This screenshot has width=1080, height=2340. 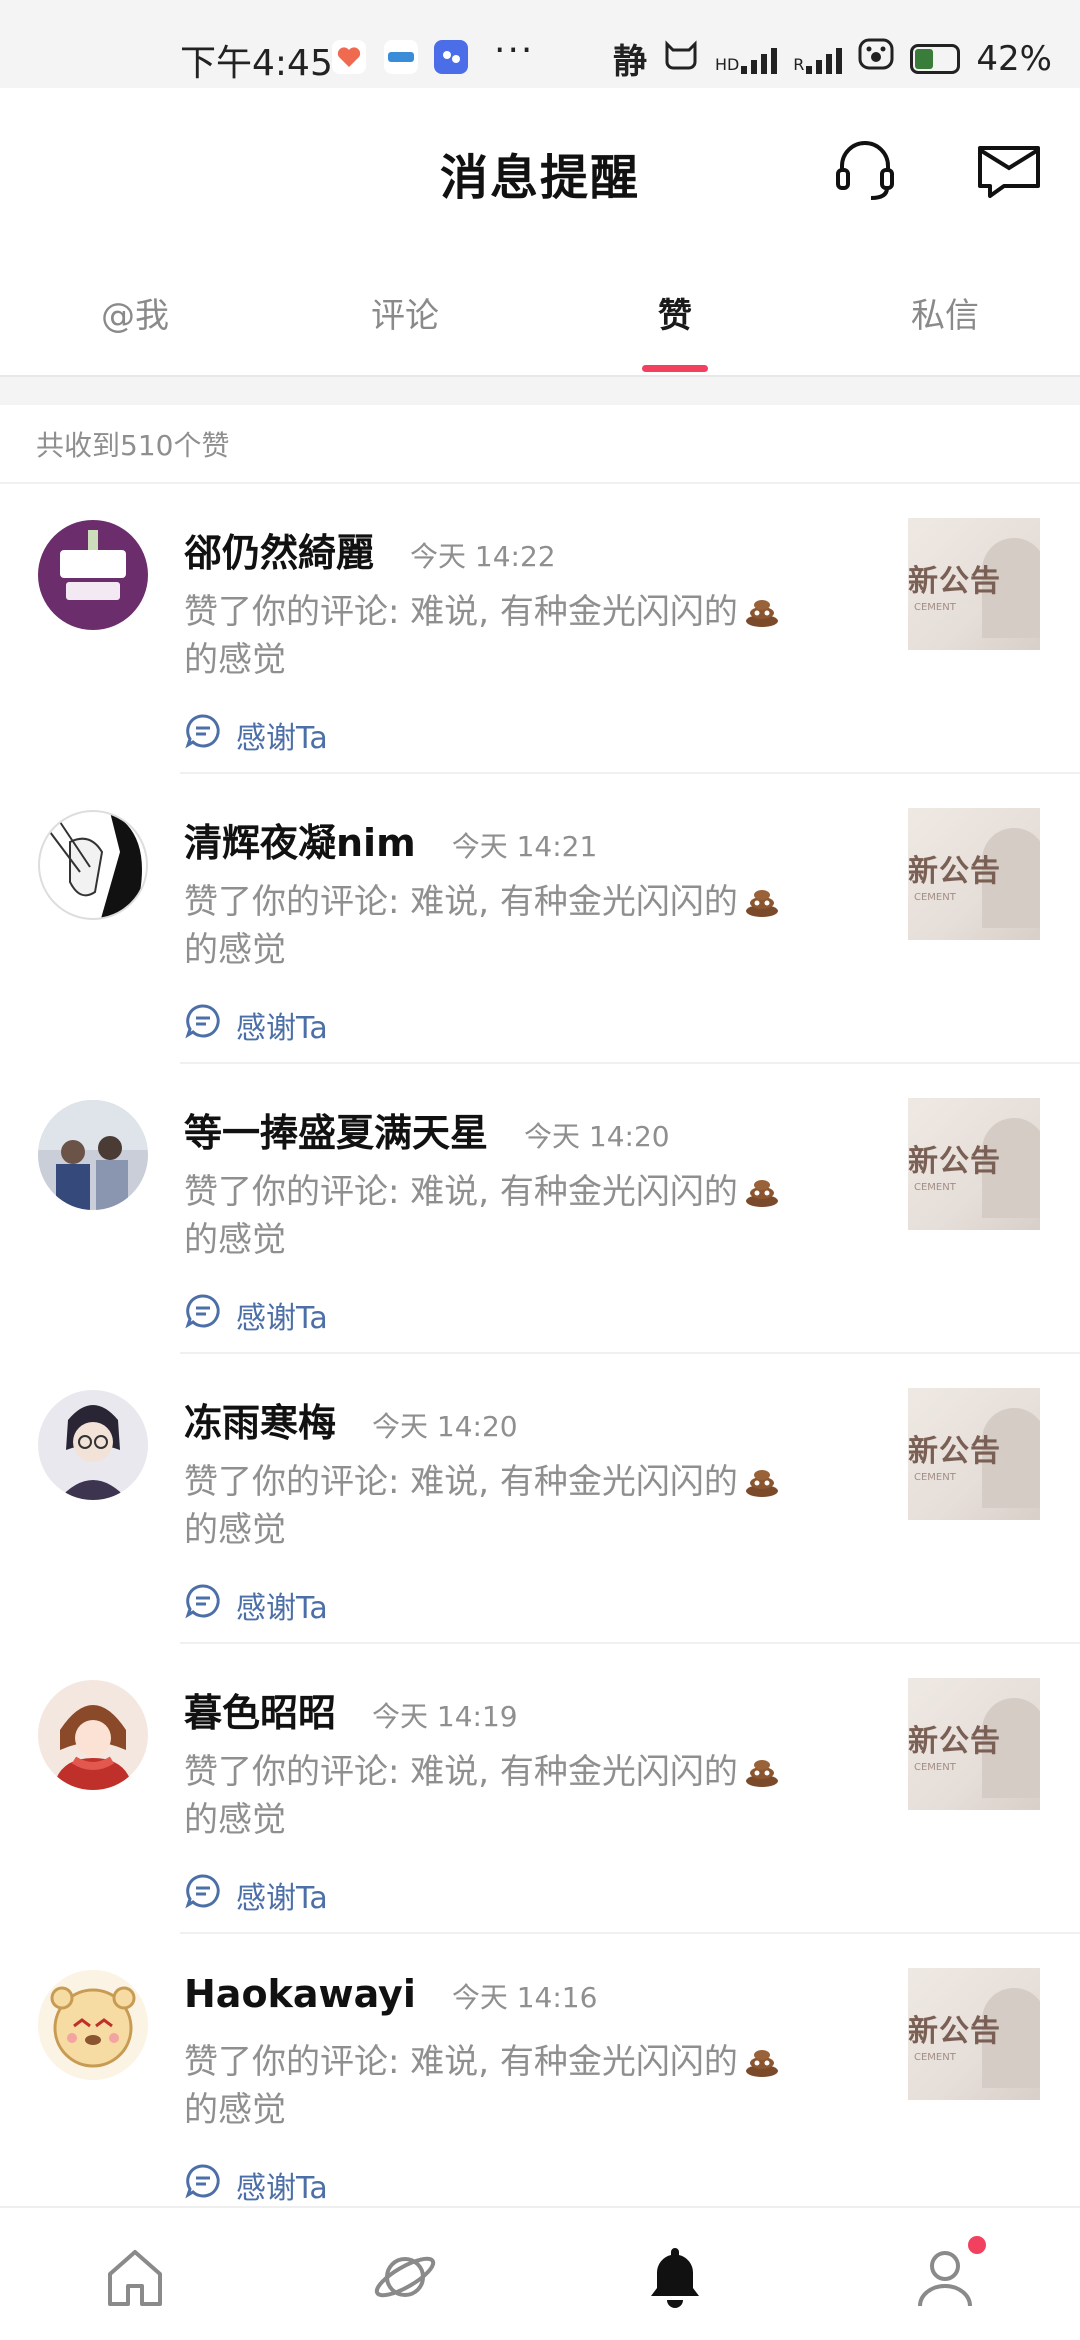 What do you see at coordinates (539, 178) in the screenshot?
I see `page-title: 消息提醒` at bounding box center [539, 178].